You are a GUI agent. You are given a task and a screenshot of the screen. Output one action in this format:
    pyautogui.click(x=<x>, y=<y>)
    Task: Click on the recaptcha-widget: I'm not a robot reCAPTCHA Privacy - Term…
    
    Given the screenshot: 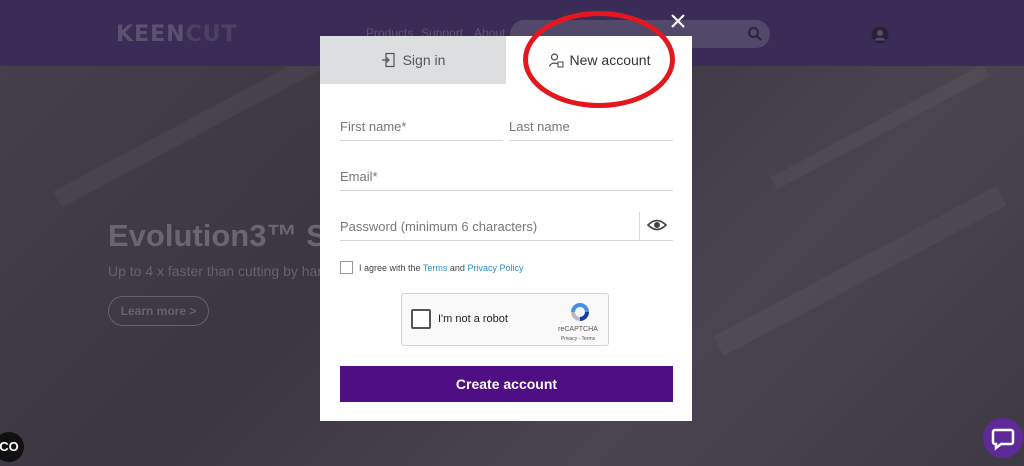 What is the action you would take?
    pyautogui.click(x=505, y=319)
    